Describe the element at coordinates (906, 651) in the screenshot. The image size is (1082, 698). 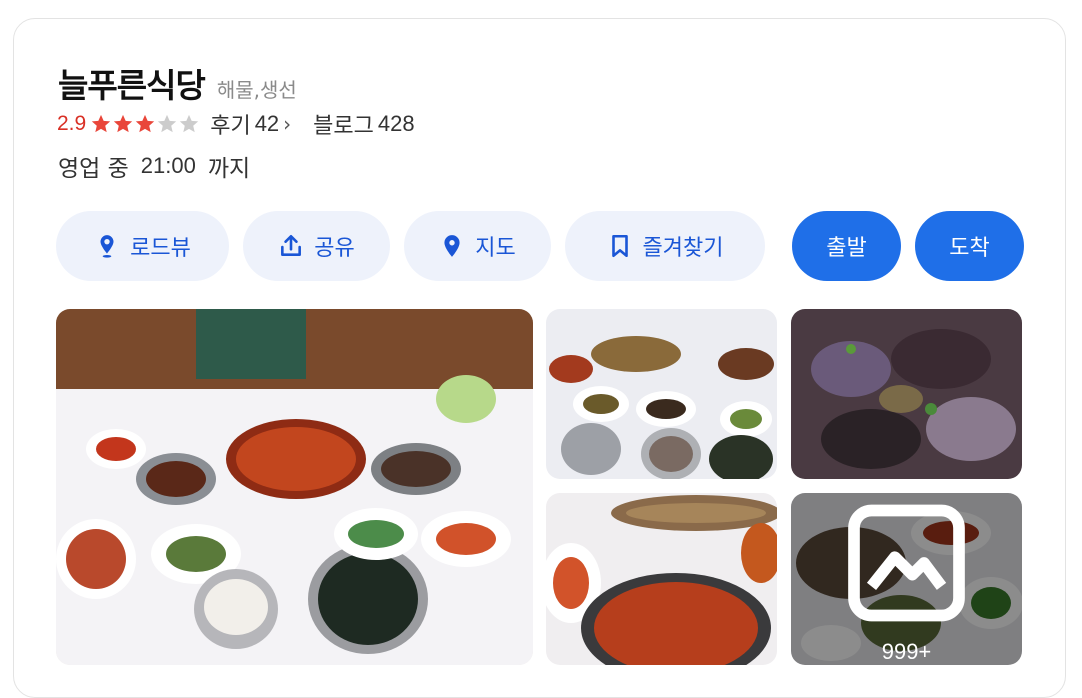
I see `more-photos-count: 999+` at that location.